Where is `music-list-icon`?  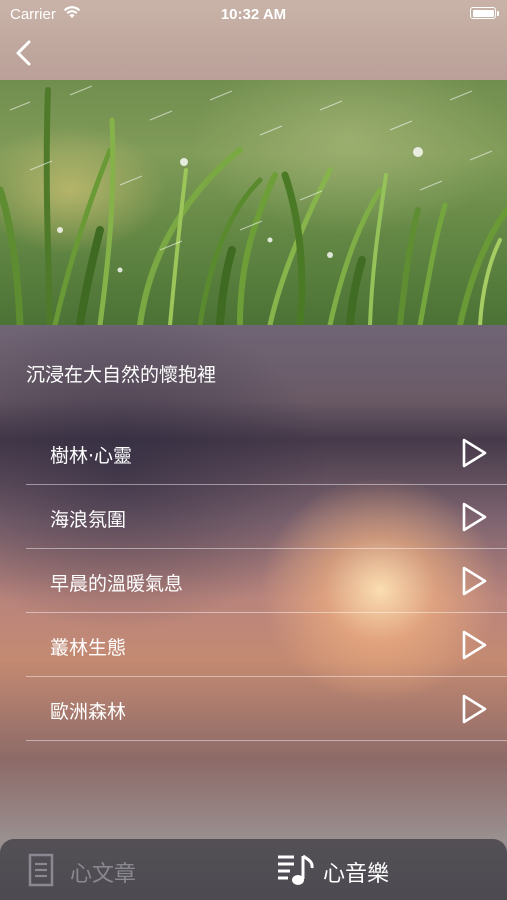
music-list-icon is located at coordinates (296, 869).